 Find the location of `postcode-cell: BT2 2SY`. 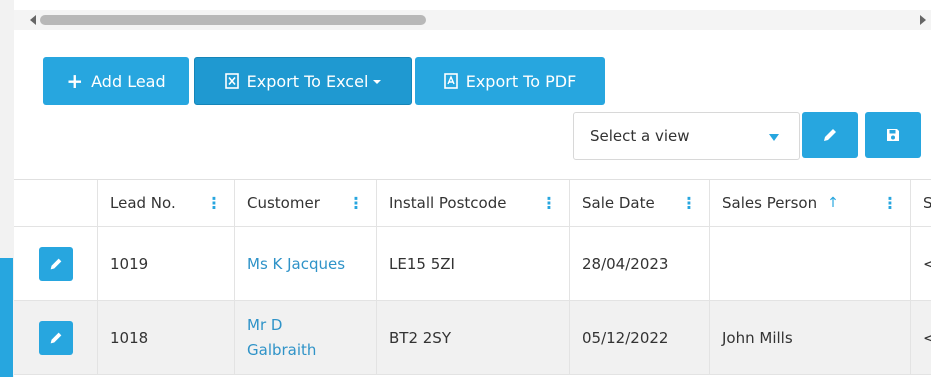

postcode-cell: BT2 2SY is located at coordinates (473, 337).